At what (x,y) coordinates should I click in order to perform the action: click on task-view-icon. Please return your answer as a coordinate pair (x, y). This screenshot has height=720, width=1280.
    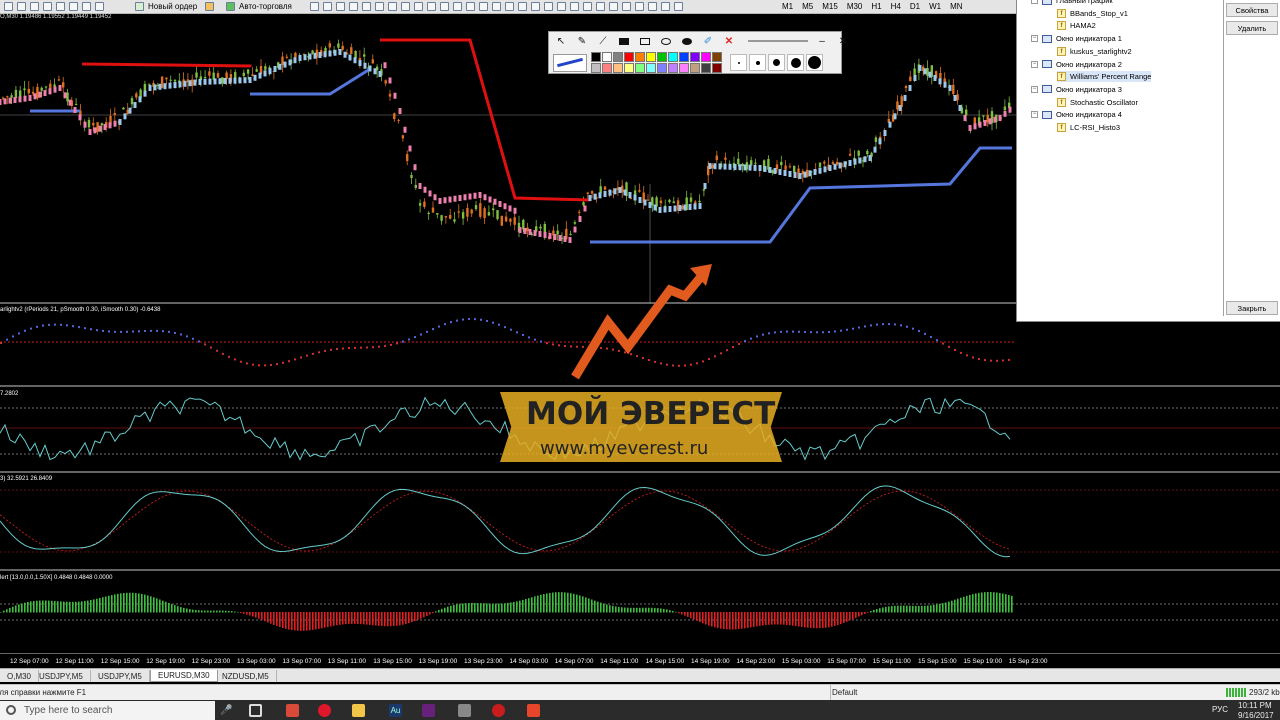
    Looking at the image, I should click on (255, 710).